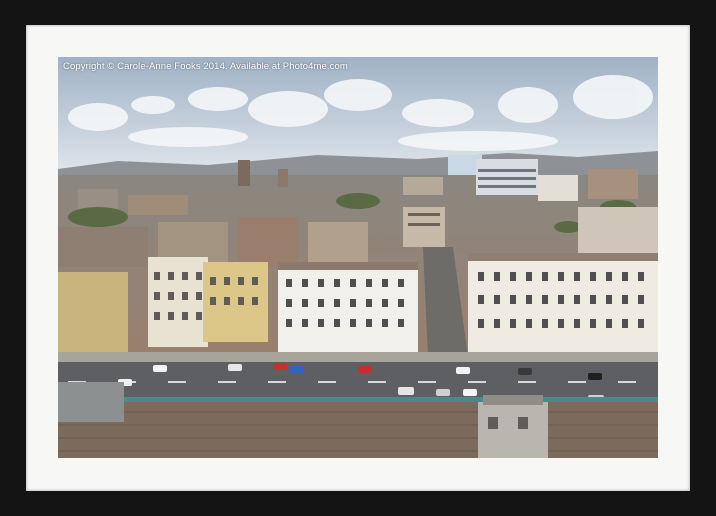 Image resolution: width=716 pixels, height=516 pixels. I want to click on central-white-block, so click(348, 309).